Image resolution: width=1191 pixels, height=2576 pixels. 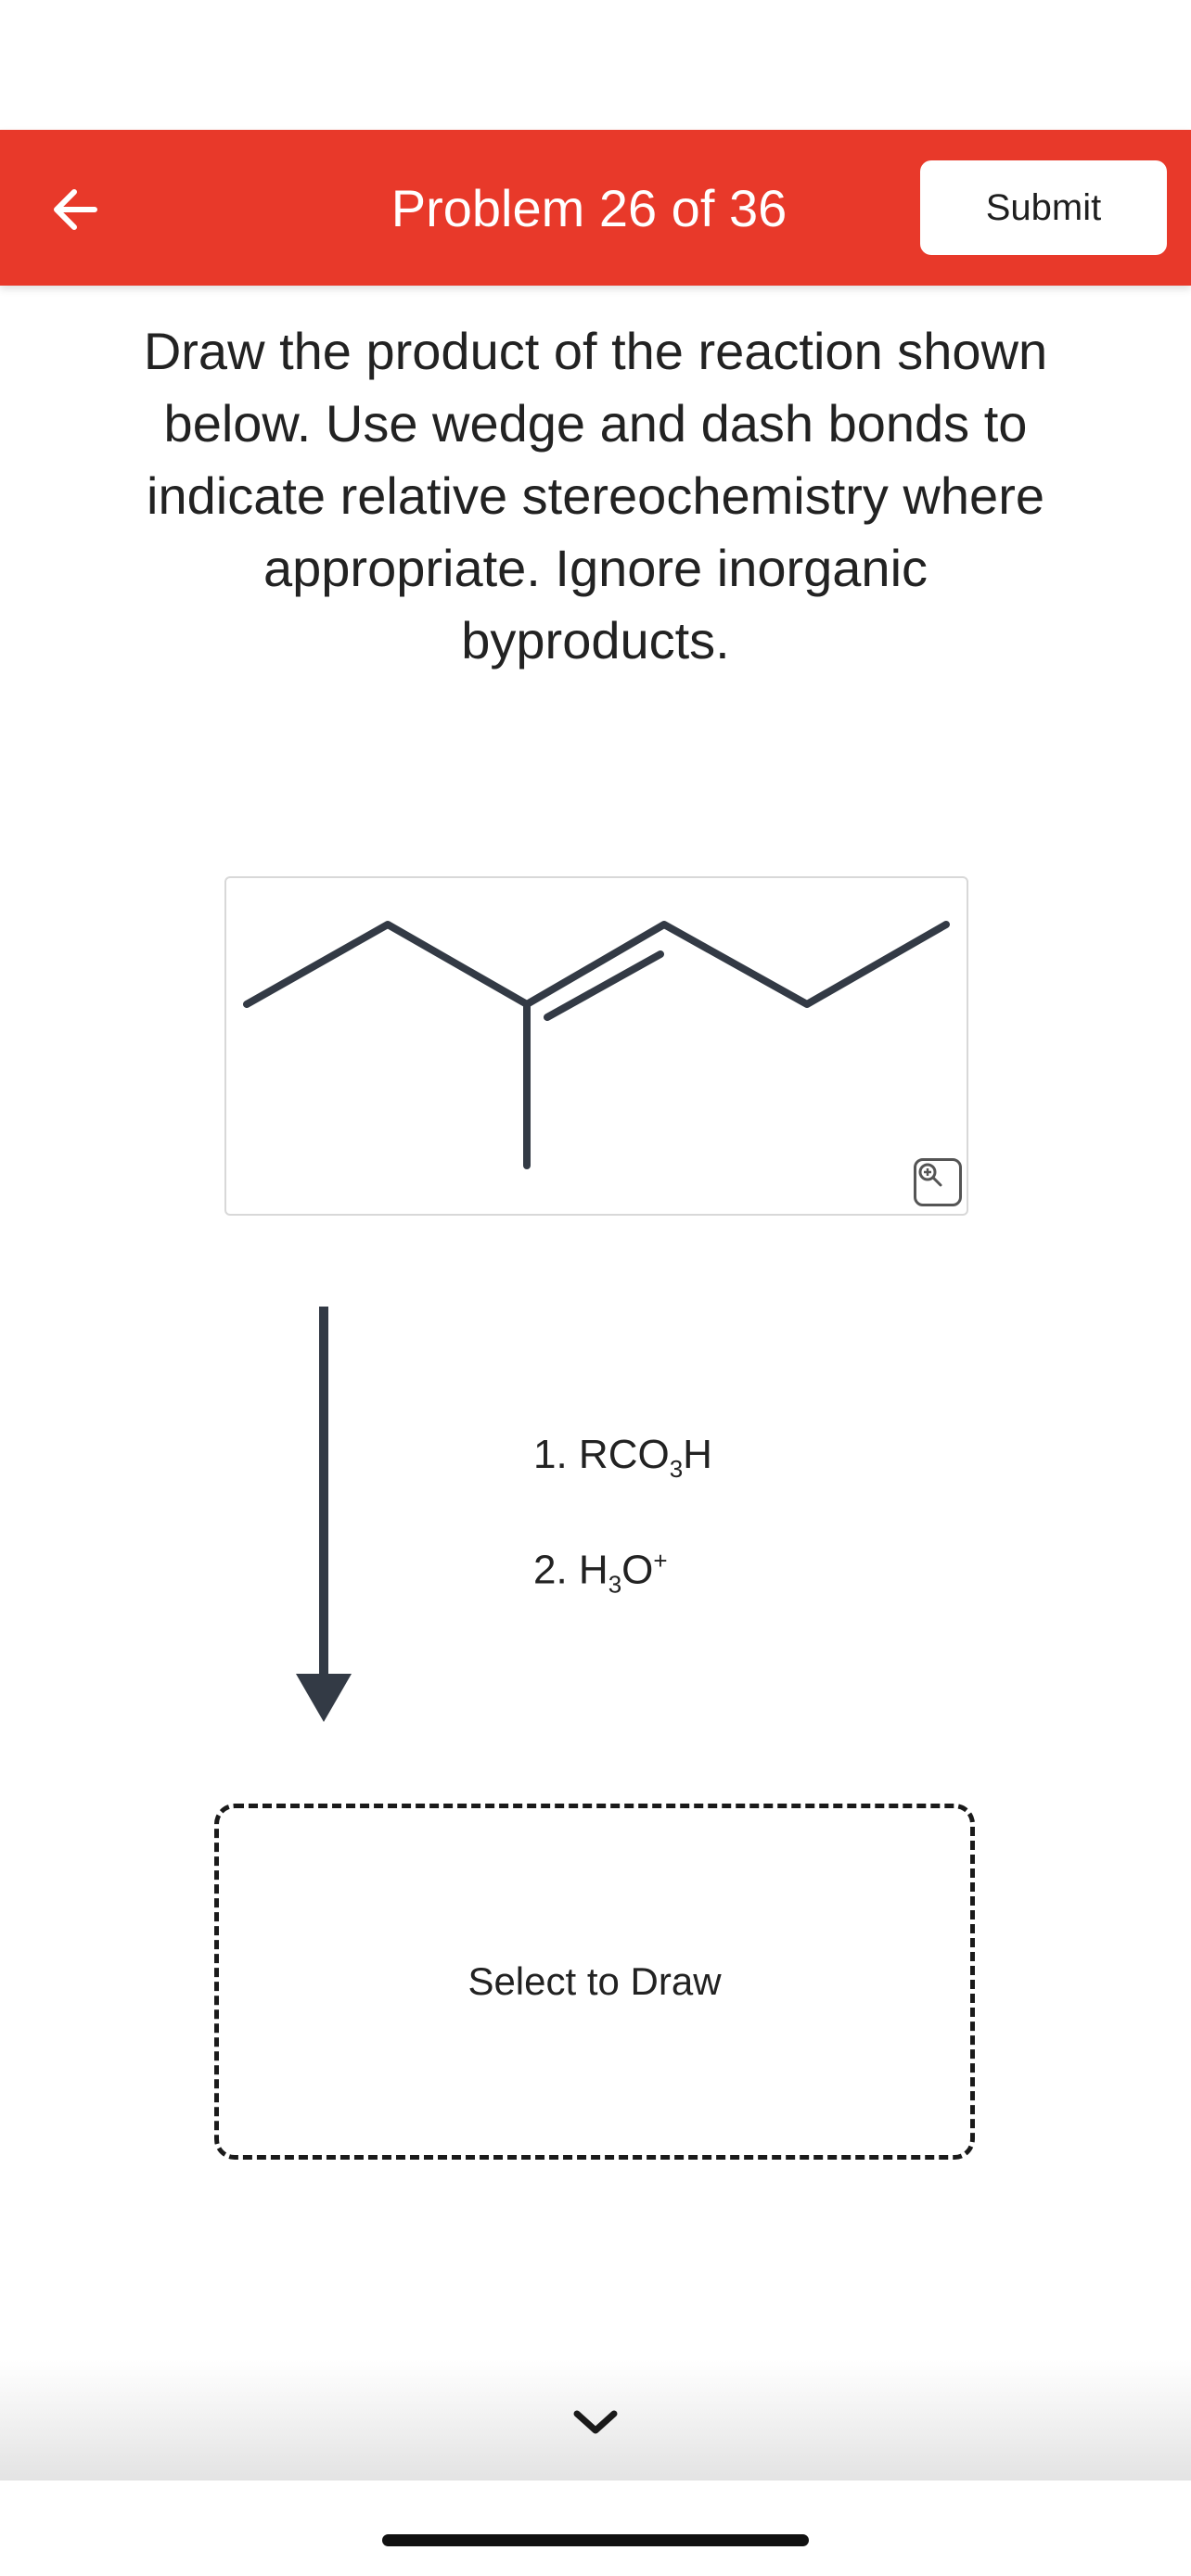 I want to click on question-line: below. Use wedge and dash bonds to, so click(x=595, y=423).